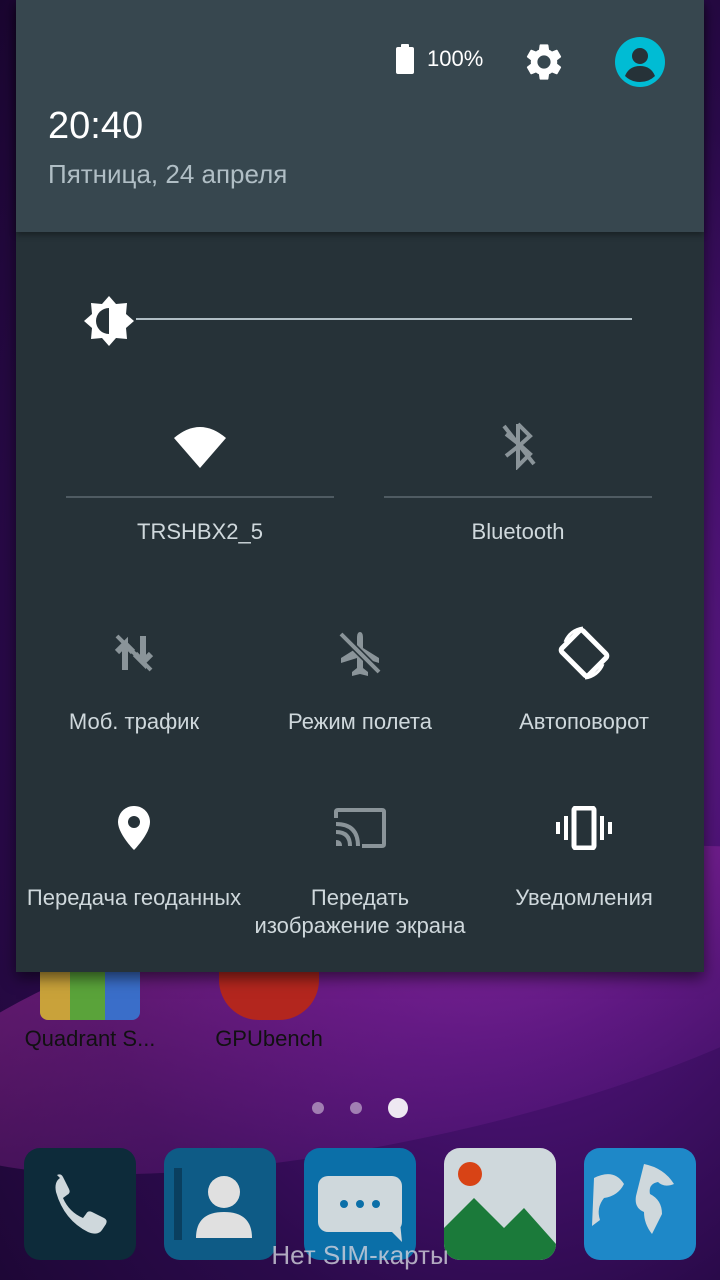  Describe the element at coordinates (134, 828) in the screenshot. I see `location-pin-icon` at that location.